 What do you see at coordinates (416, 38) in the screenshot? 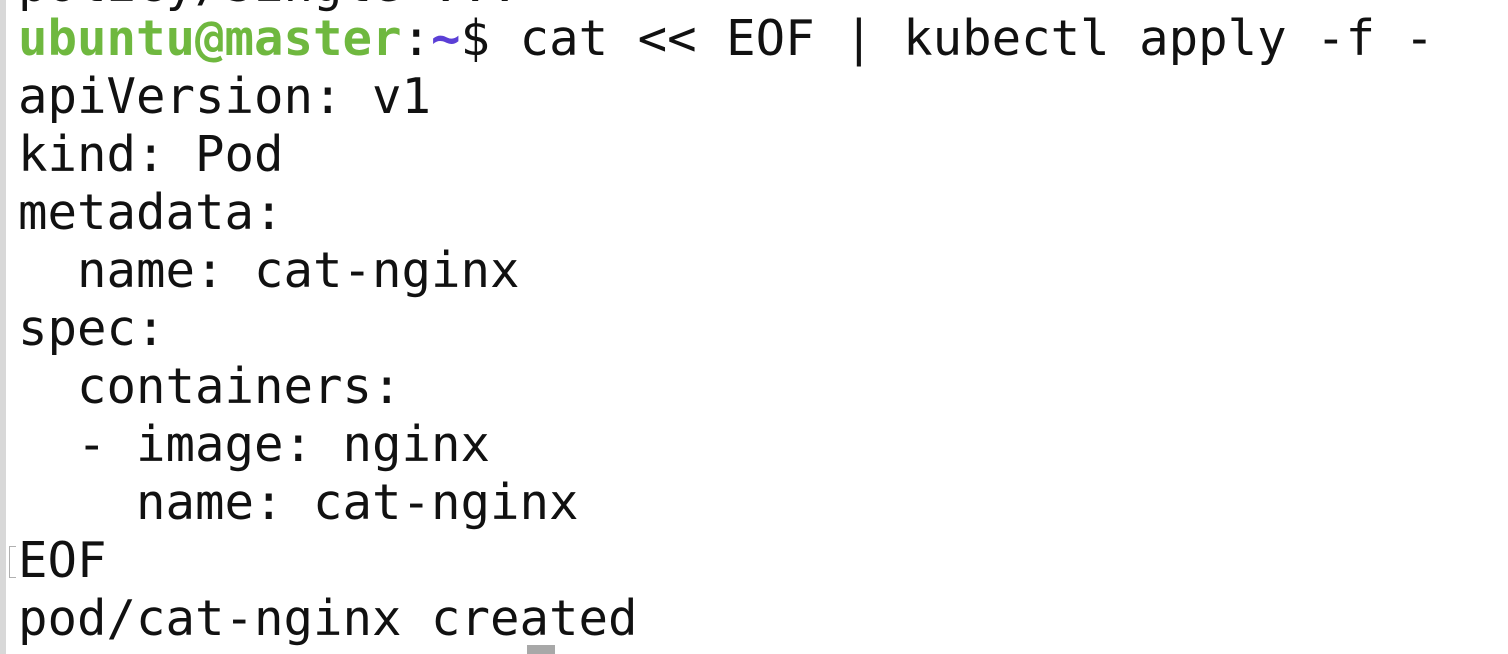
I see `prompt-colon: :` at bounding box center [416, 38].